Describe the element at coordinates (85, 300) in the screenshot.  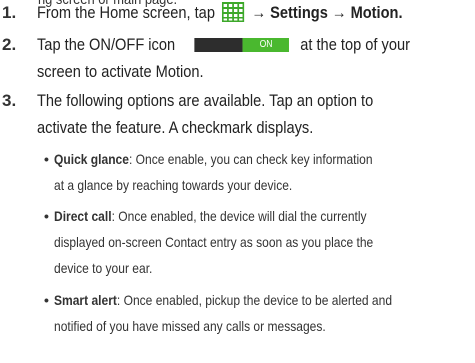
I see `bullet-term: Smart alert` at that location.